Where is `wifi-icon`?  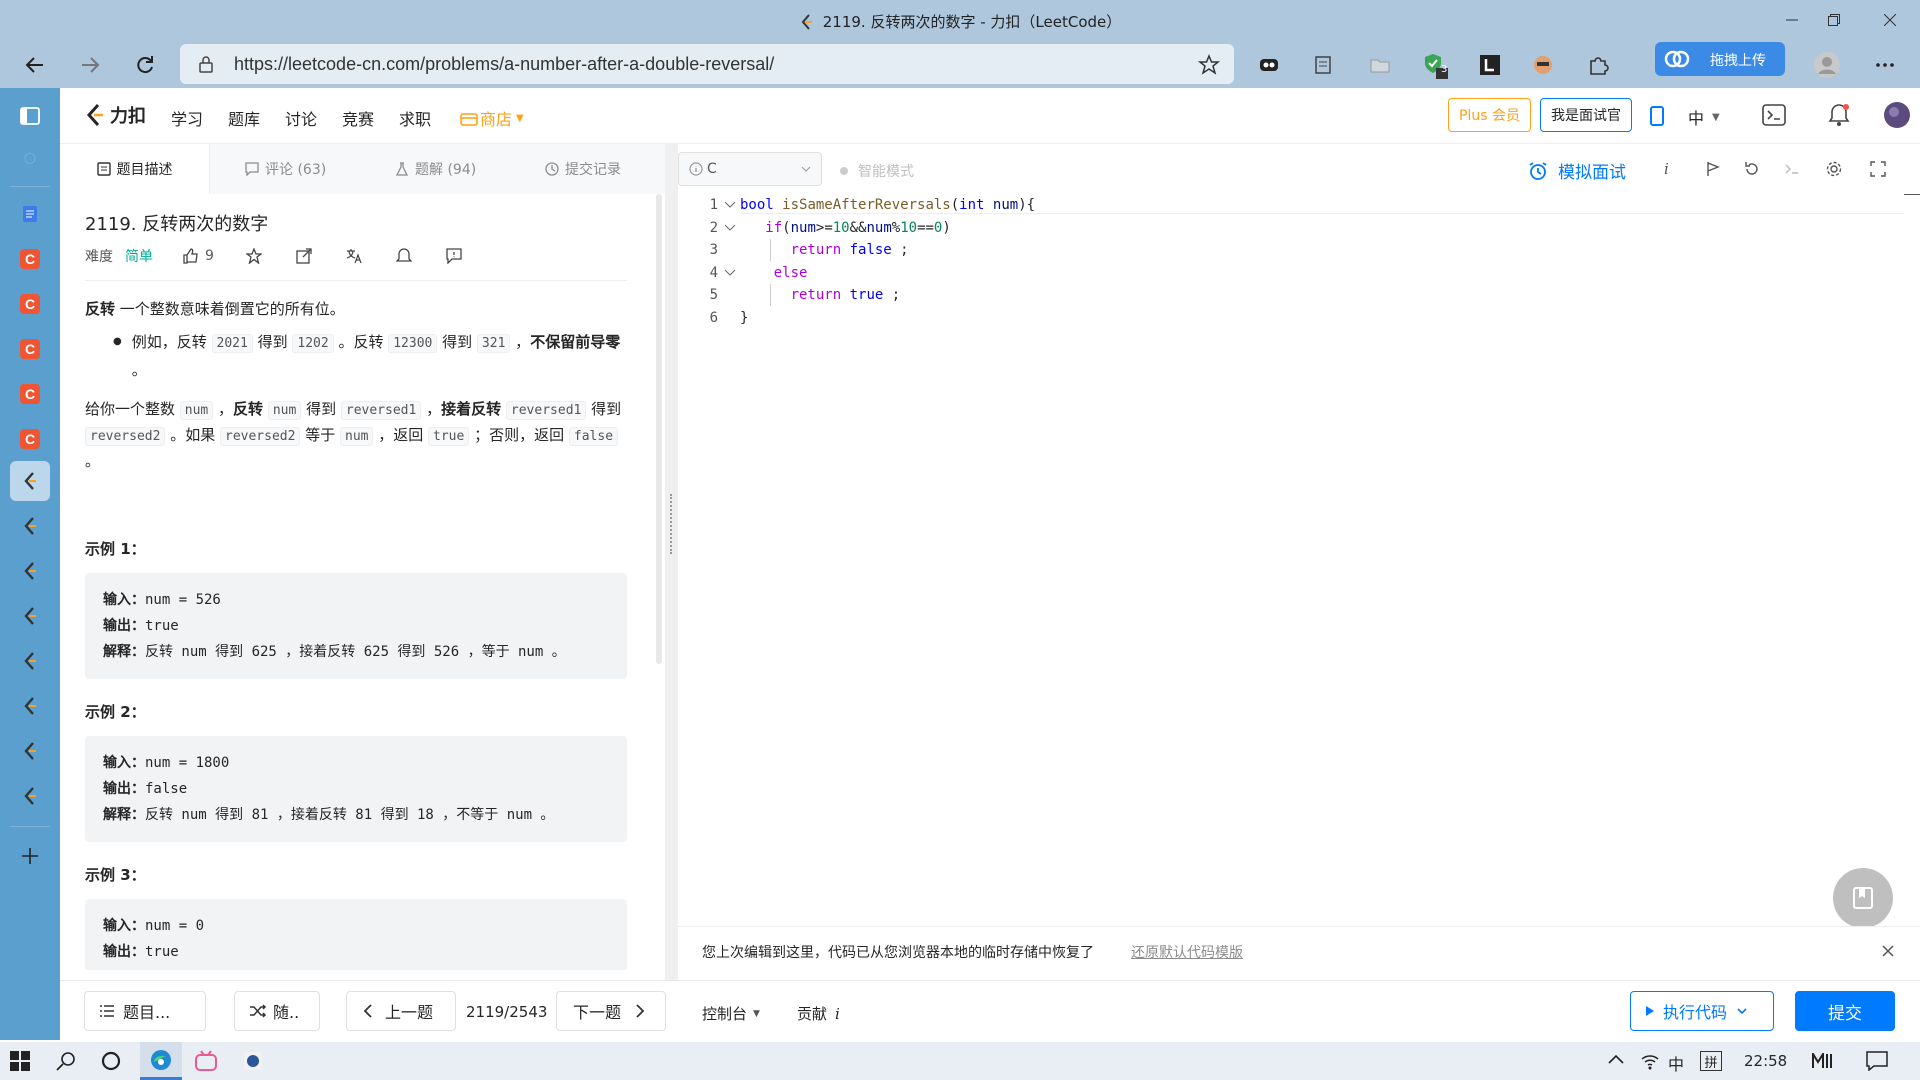 wifi-icon is located at coordinates (1650, 1061).